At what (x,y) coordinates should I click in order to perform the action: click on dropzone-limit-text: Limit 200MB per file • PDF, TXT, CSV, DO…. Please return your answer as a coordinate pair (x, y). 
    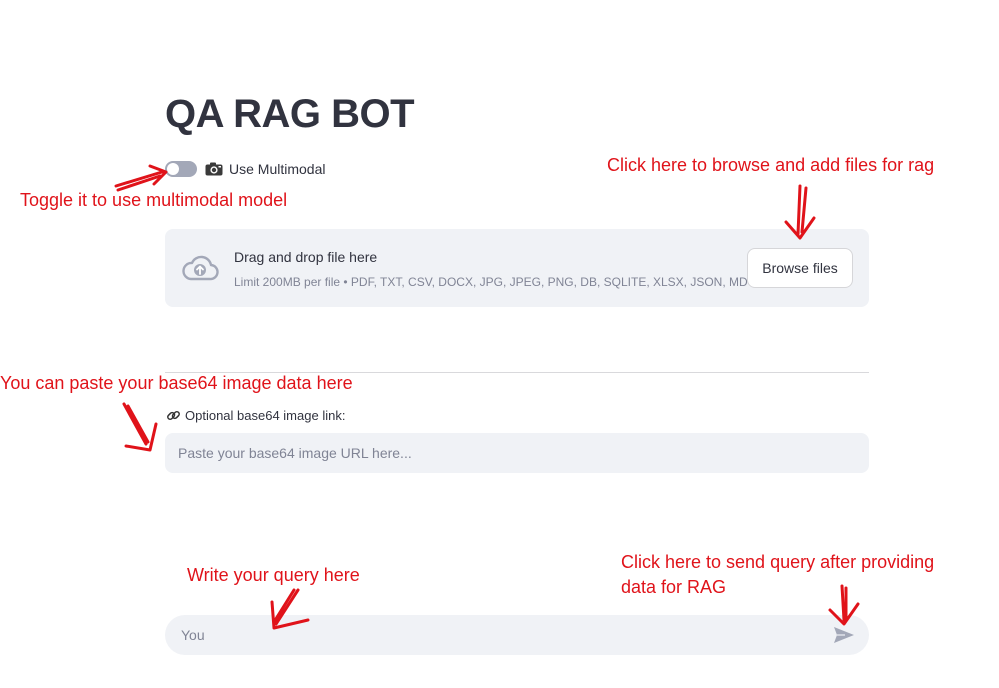
    Looking at the image, I should click on (491, 282).